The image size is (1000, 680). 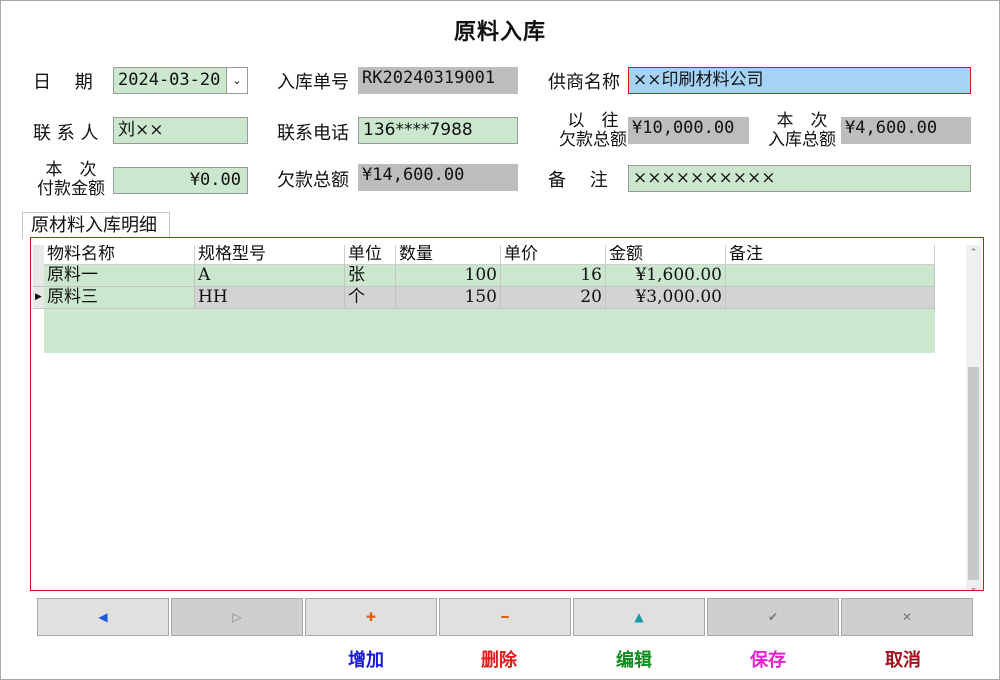 I want to click on minus-icon: ━, so click(x=505, y=617).